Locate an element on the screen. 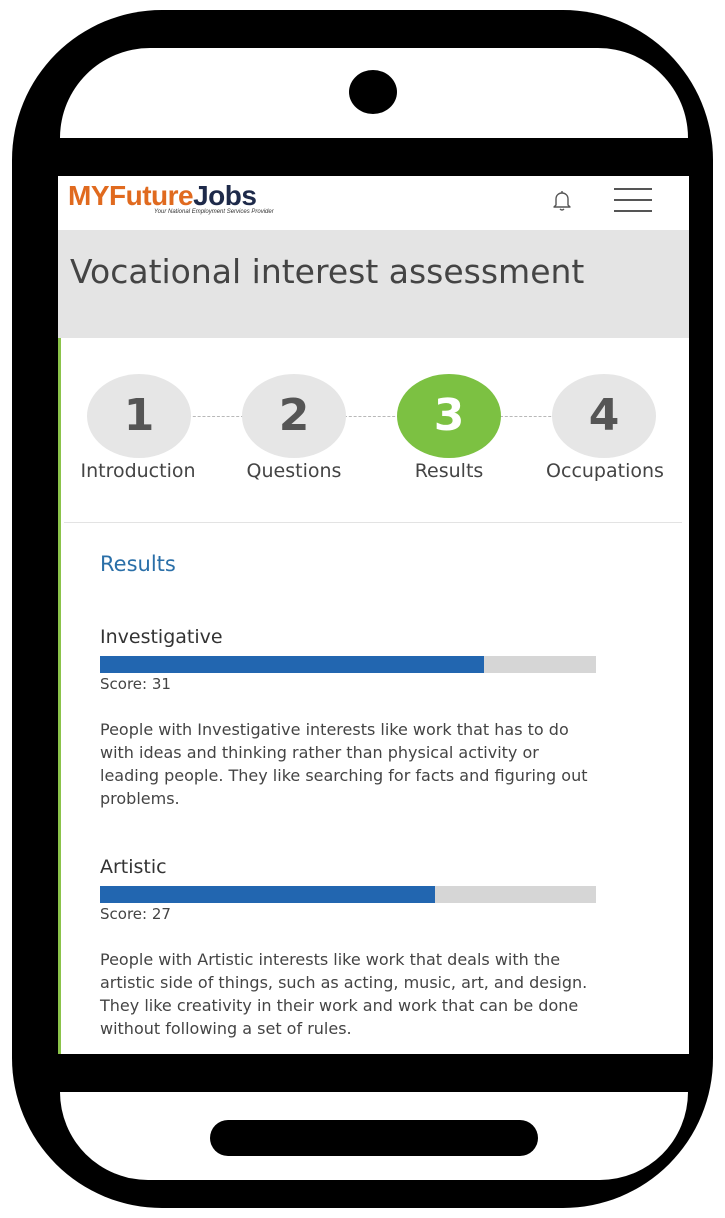  bell-icon is located at coordinates (562, 200).